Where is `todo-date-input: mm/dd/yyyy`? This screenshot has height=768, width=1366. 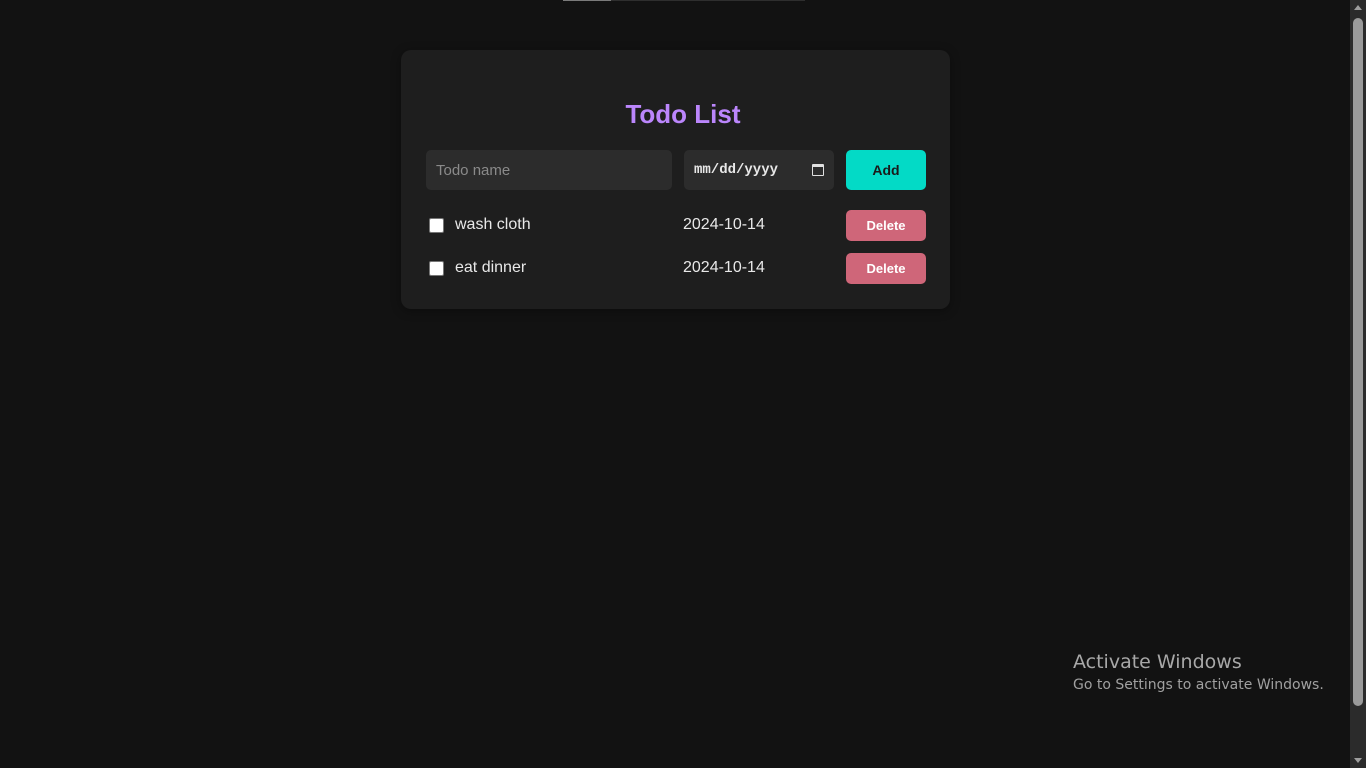
todo-date-input: mm/dd/yyyy is located at coordinates (759, 170).